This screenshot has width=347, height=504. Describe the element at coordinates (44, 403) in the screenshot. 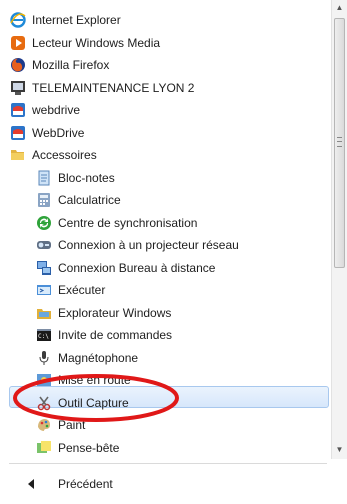

I see `snipping-tool-icon` at that location.